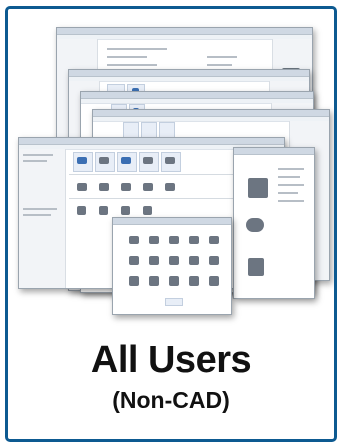 The width and height of the screenshot is (346, 448). I want to click on app-window-right-panel, so click(274, 223).